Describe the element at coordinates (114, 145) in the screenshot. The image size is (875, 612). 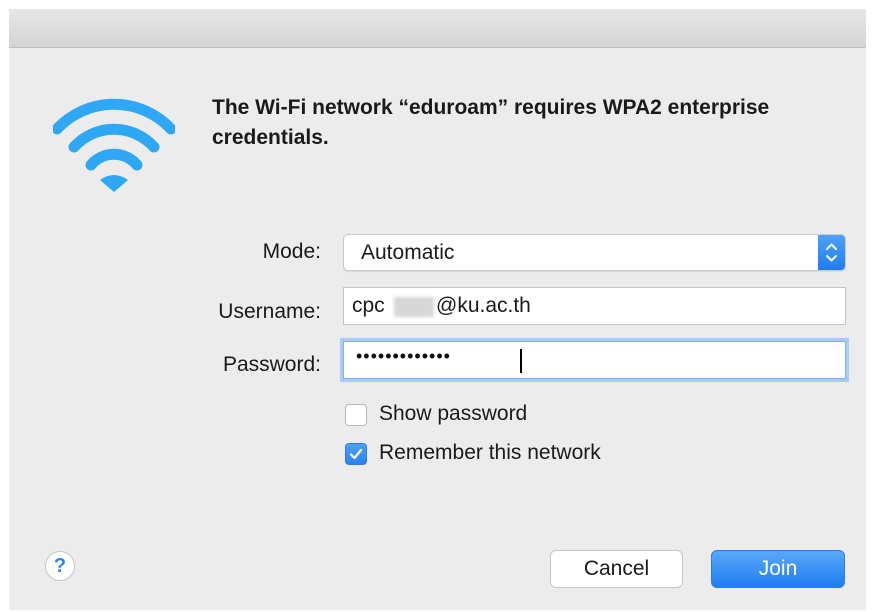
I see `wifi-icon` at that location.